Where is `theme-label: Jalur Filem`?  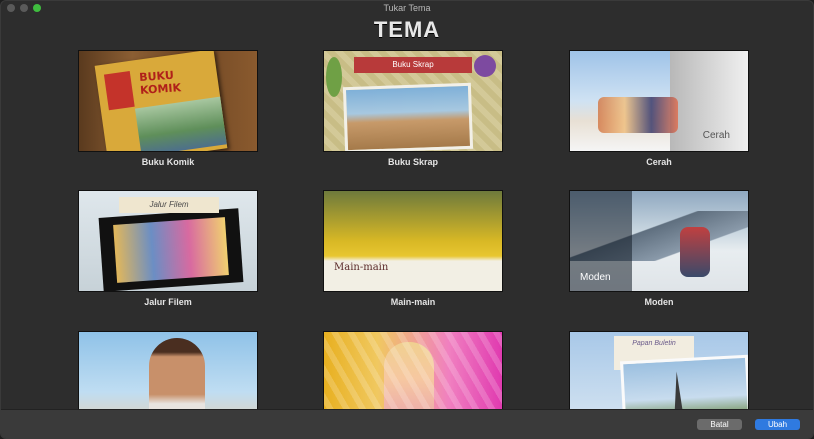 theme-label: Jalur Filem is located at coordinates (168, 302).